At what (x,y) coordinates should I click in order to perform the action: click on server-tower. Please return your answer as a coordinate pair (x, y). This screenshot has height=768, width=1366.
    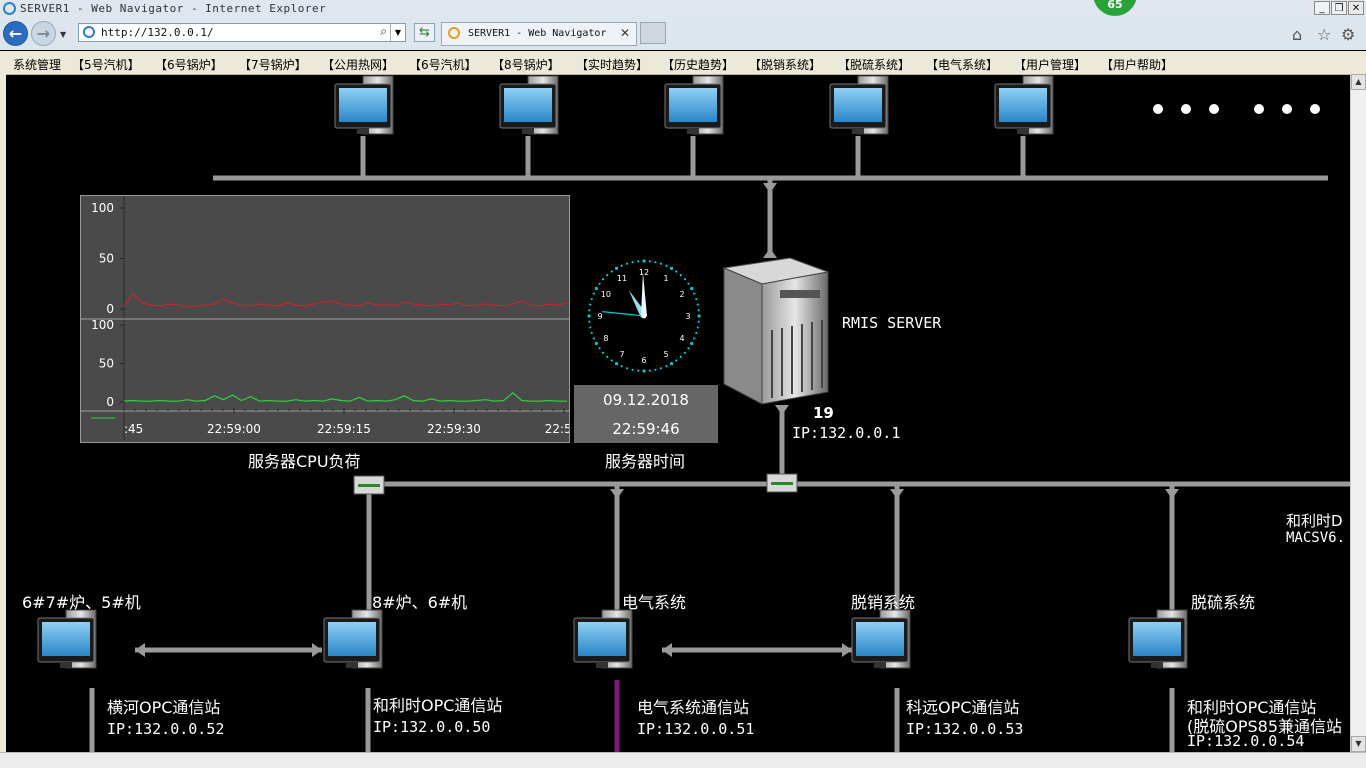
    Looking at the image, I should click on (776, 331).